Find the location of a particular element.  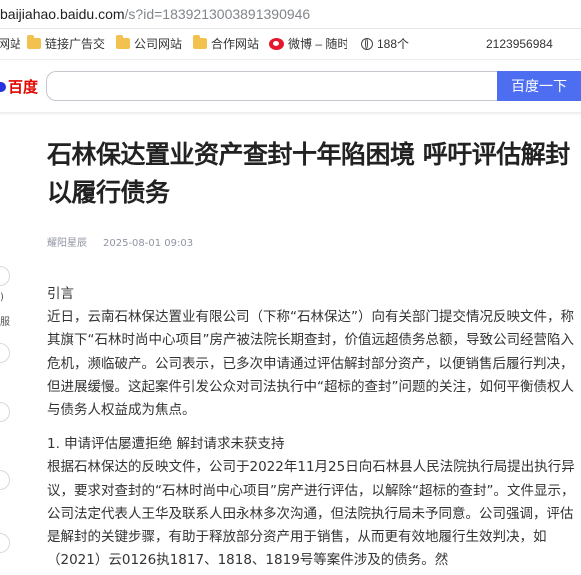

side-label: 服 is located at coordinates (5, 322).